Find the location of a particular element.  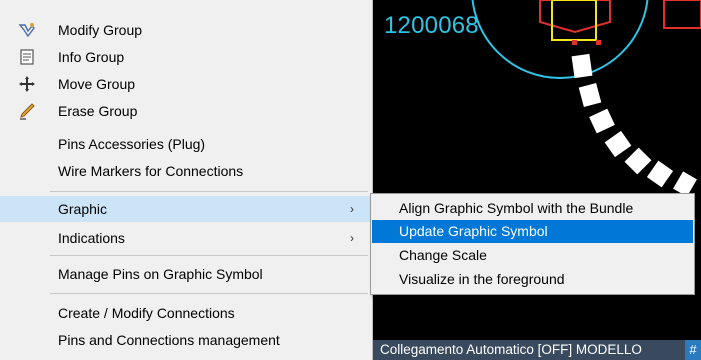

status-bar: Collegamento Automatico [OFF] MODELLO # is located at coordinates (536, 350).